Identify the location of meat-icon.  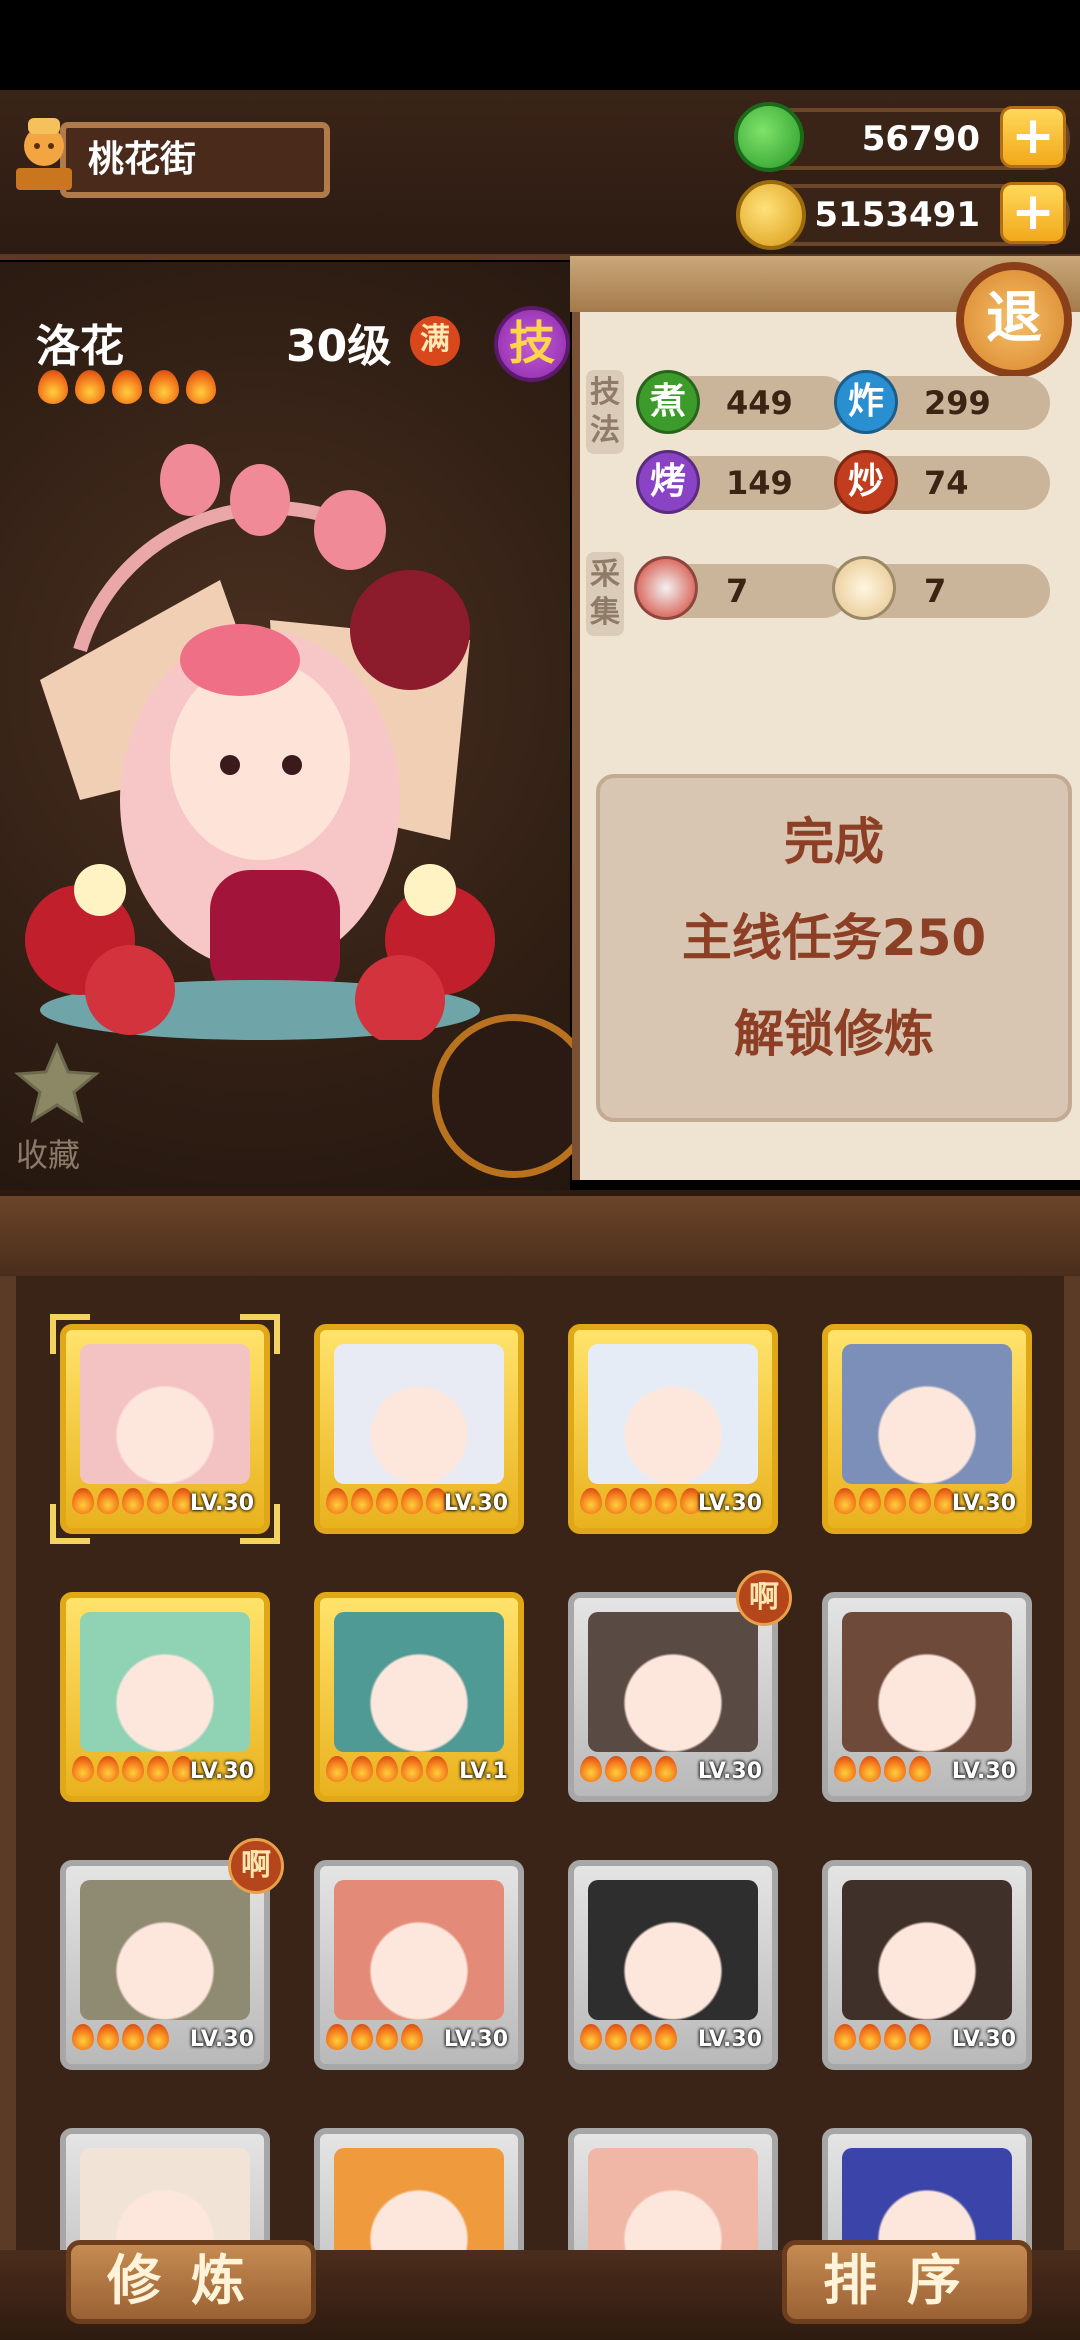
(666, 588).